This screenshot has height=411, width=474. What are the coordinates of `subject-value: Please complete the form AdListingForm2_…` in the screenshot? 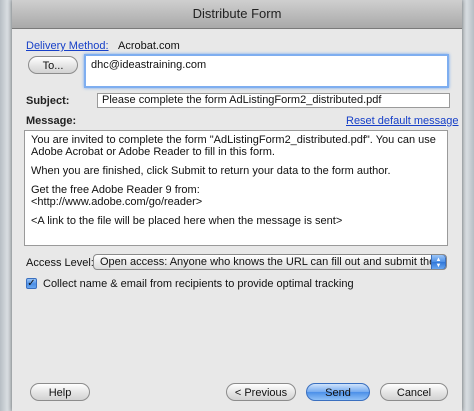 It's located at (242, 100).